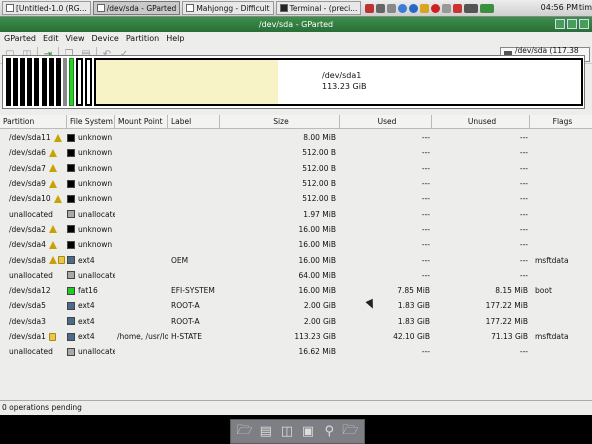  What do you see at coordinates (296, 168) in the screenshot?
I see `table-row: /dev/sda7 unknown 512.00 B --- ---` at bounding box center [296, 168].